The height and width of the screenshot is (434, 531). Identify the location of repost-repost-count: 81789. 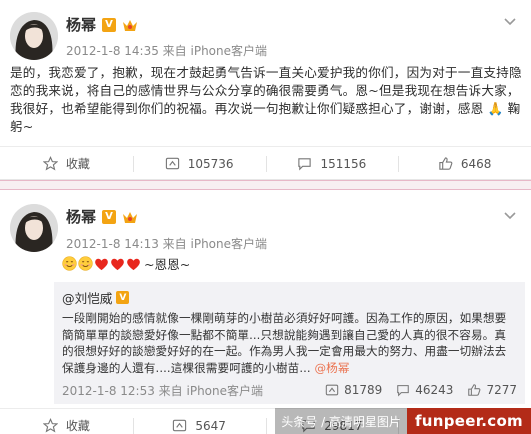
(353, 390).